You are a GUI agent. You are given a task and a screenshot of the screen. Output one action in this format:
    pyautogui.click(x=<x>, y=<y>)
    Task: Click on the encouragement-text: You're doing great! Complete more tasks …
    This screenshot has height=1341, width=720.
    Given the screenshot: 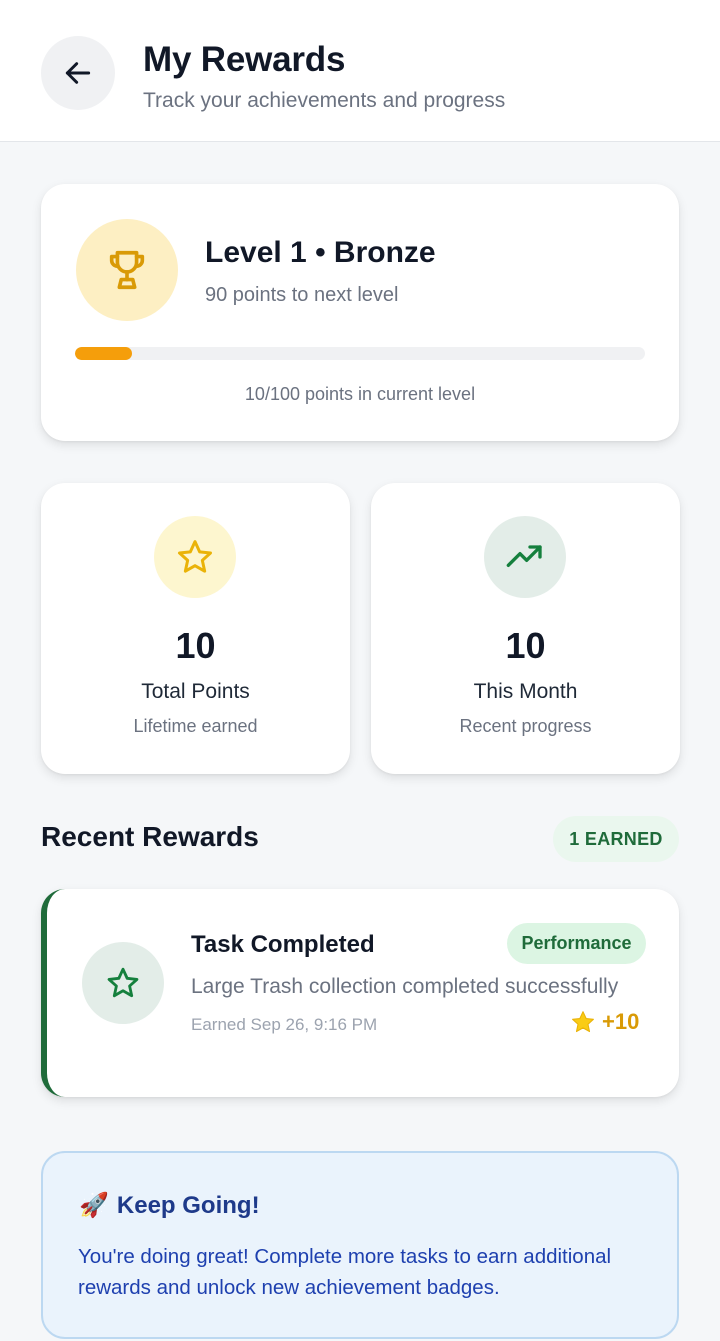 What is the action you would take?
    pyautogui.click(x=345, y=1272)
    